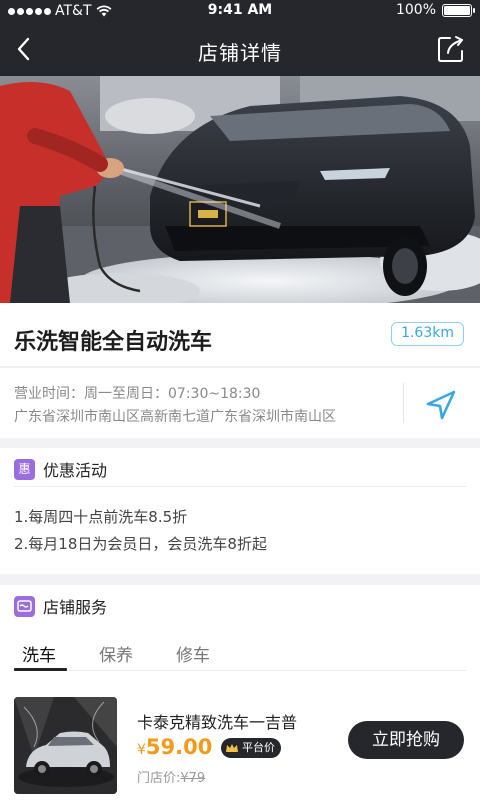  What do you see at coordinates (240, 335) in the screenshot?
I see `store-header: 乐洗智能全自动洗车 1.63km` at bounding box center [240, 335].